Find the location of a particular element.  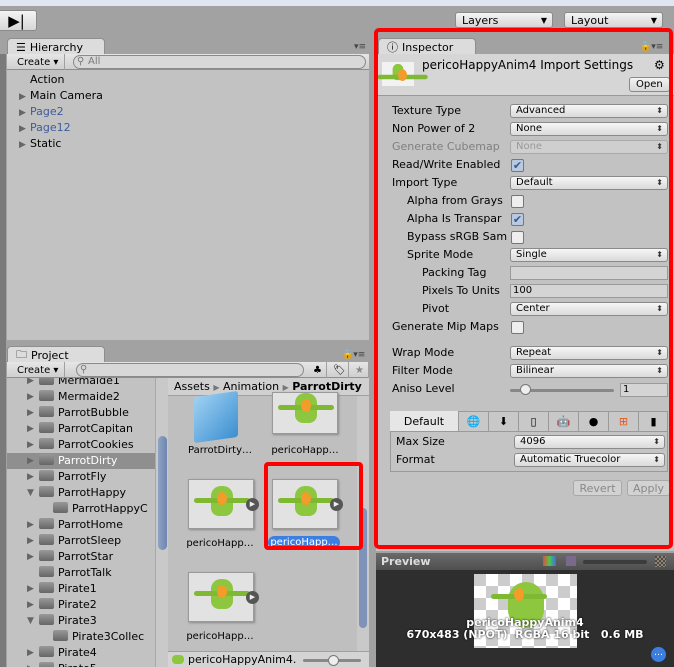

folder-tree-item: ▶ ParrotFly is located at coordinates (81, 477).